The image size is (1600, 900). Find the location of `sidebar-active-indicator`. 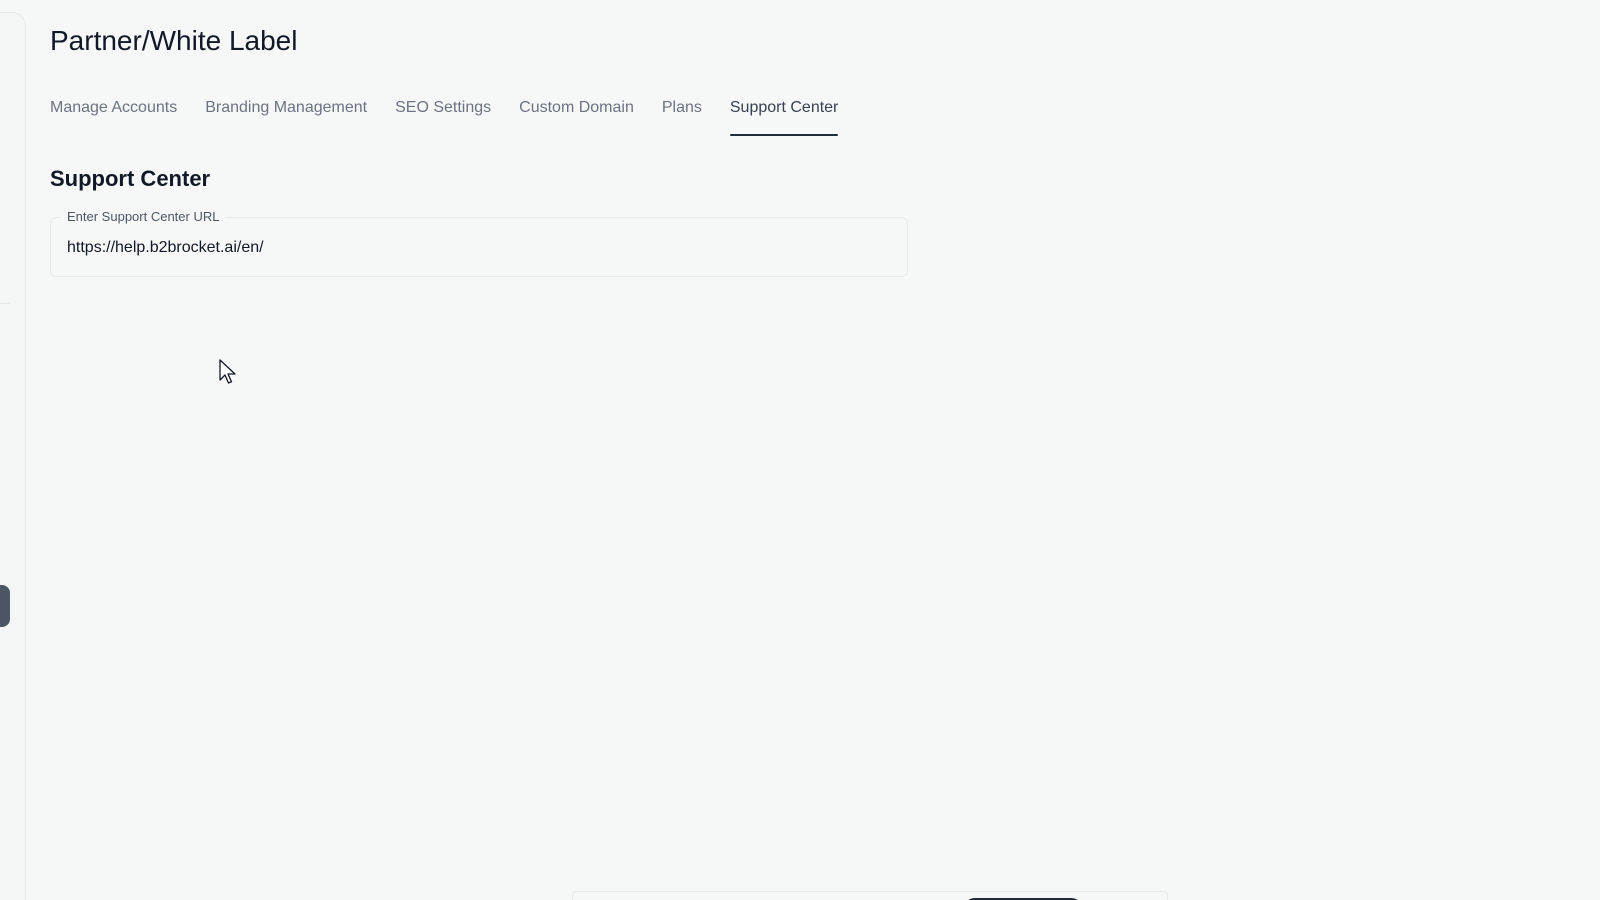

sidebar-active-indicator is located at coordinates (5, 606).